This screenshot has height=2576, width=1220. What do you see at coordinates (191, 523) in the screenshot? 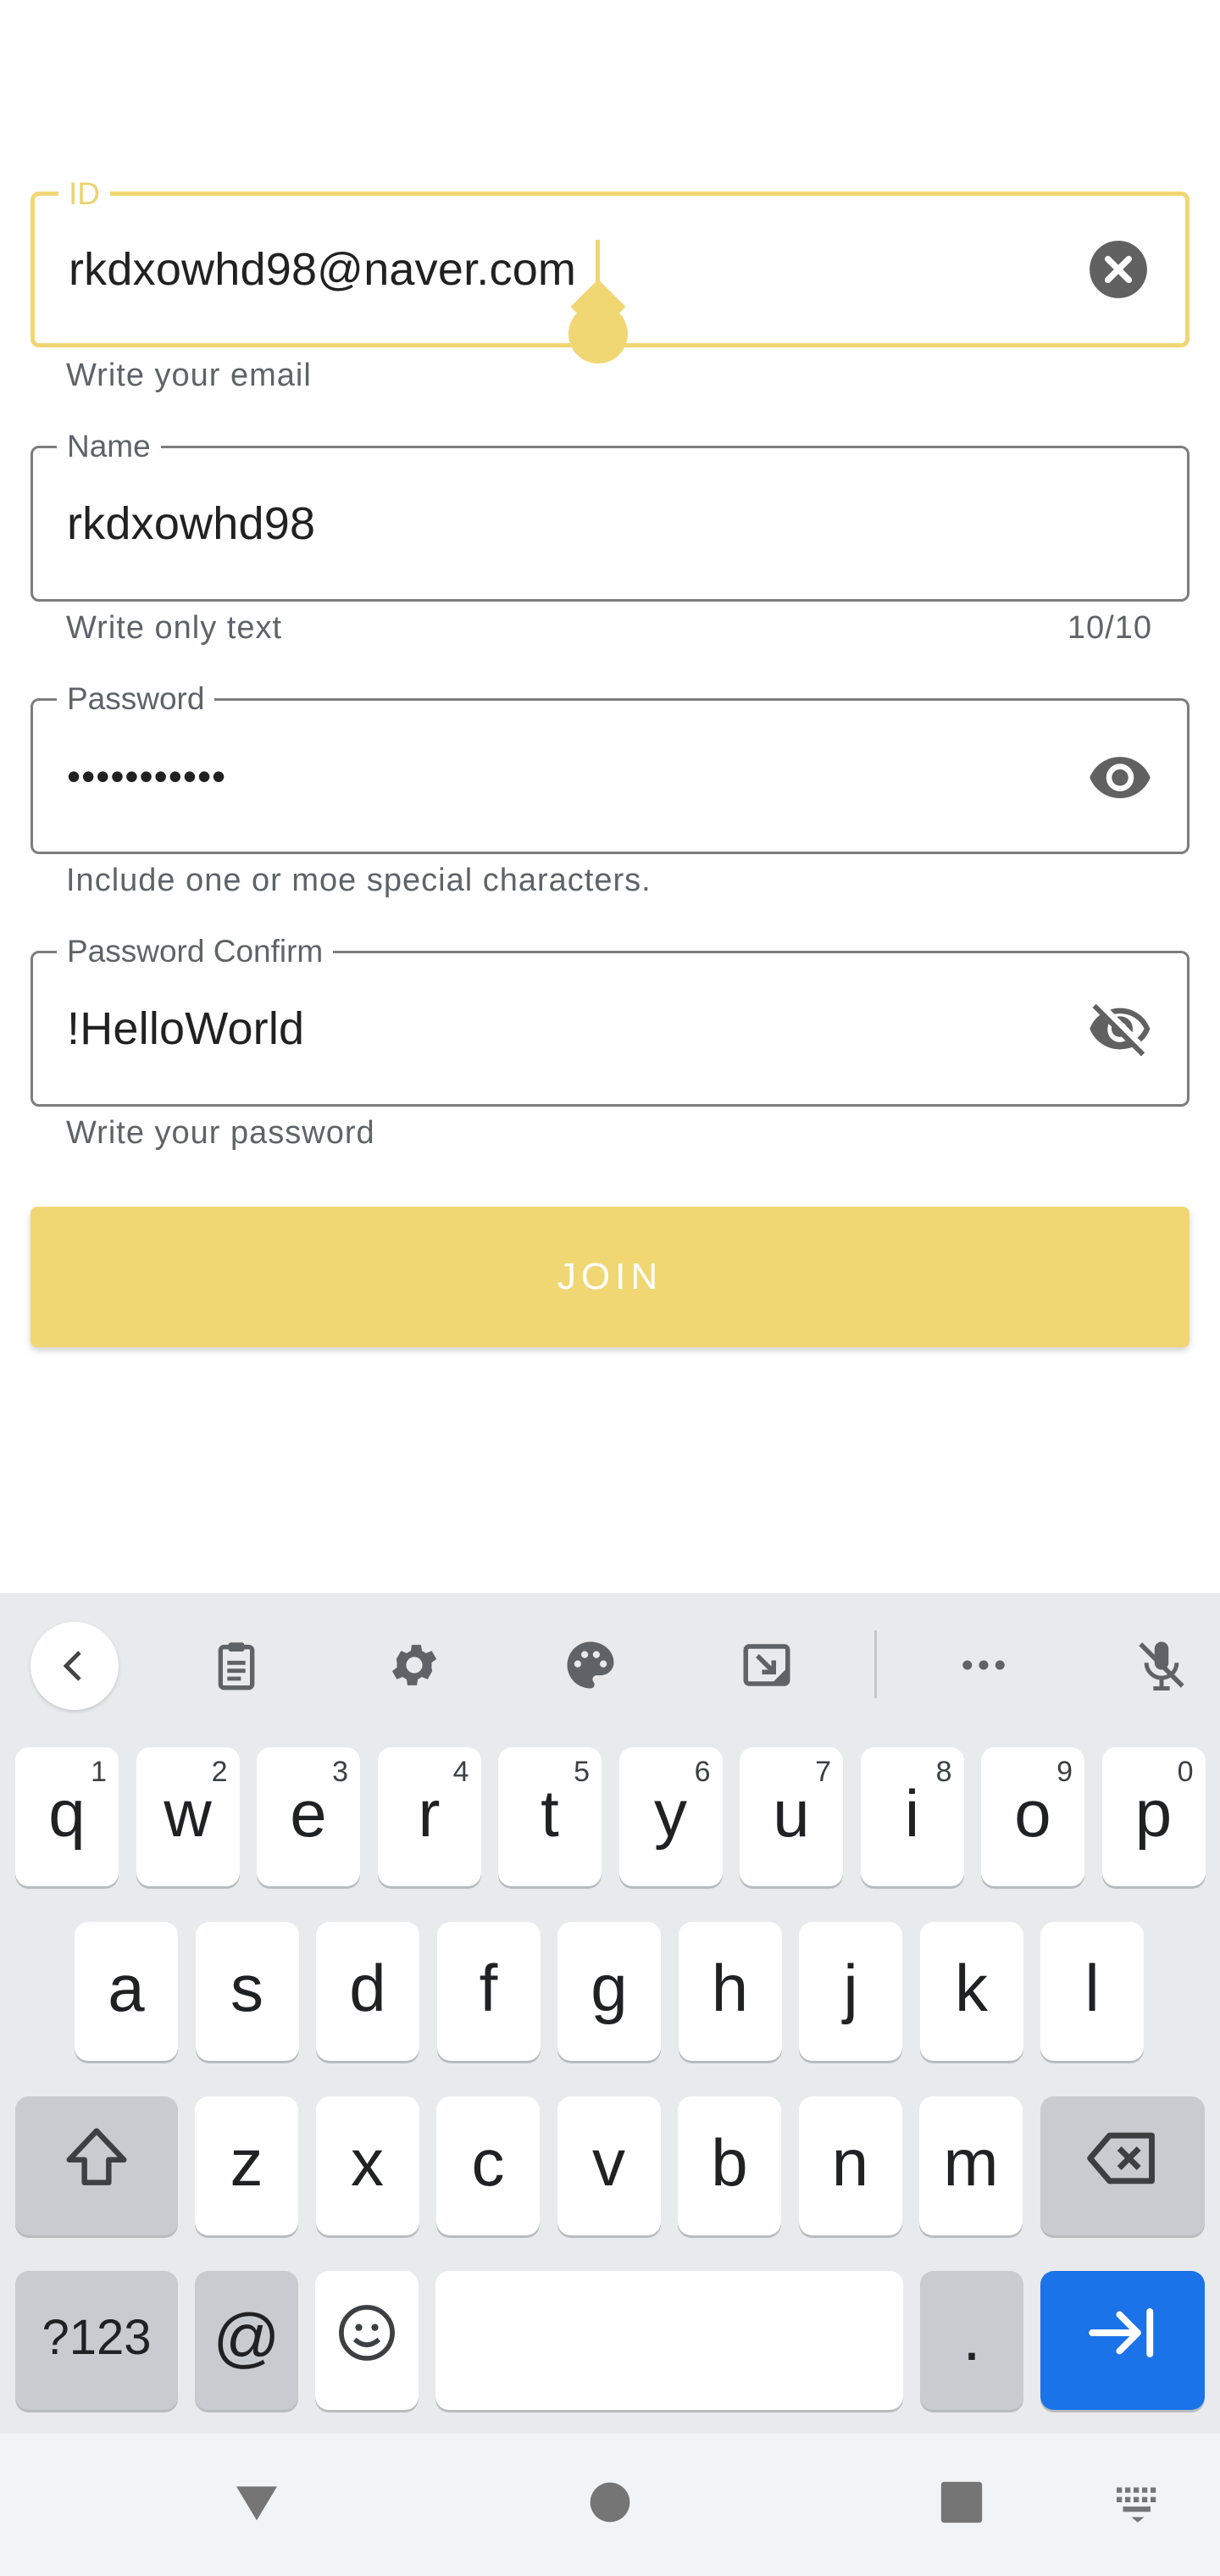
I see `name-field-value: rkdxowhd98` at bounding box center [191, 523].